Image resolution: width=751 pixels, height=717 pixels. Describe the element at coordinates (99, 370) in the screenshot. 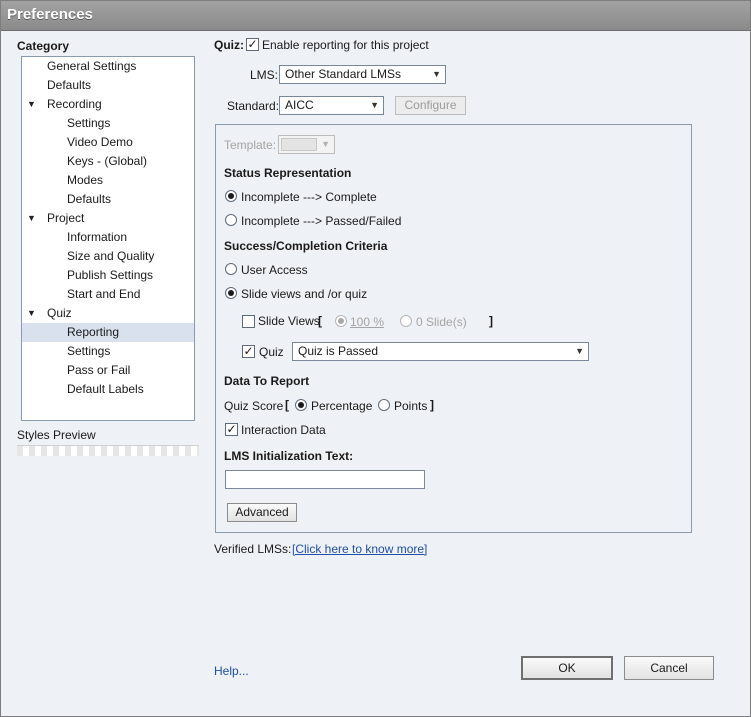

I see `sidebar-item-label: Pass or Fail` at that location.